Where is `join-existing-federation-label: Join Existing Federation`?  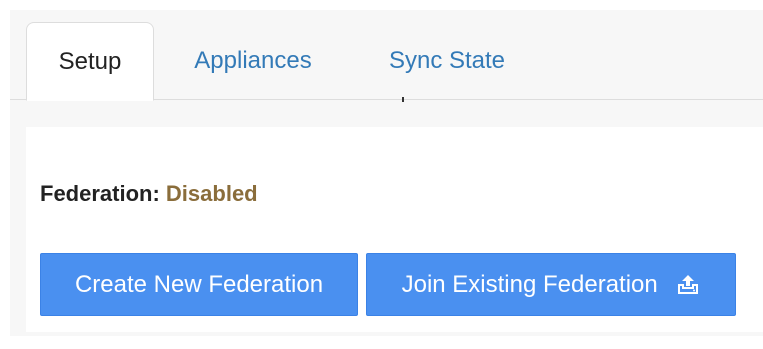 join-existing-federation-label: Join Existing Federation is located at coordinates (529, 284).